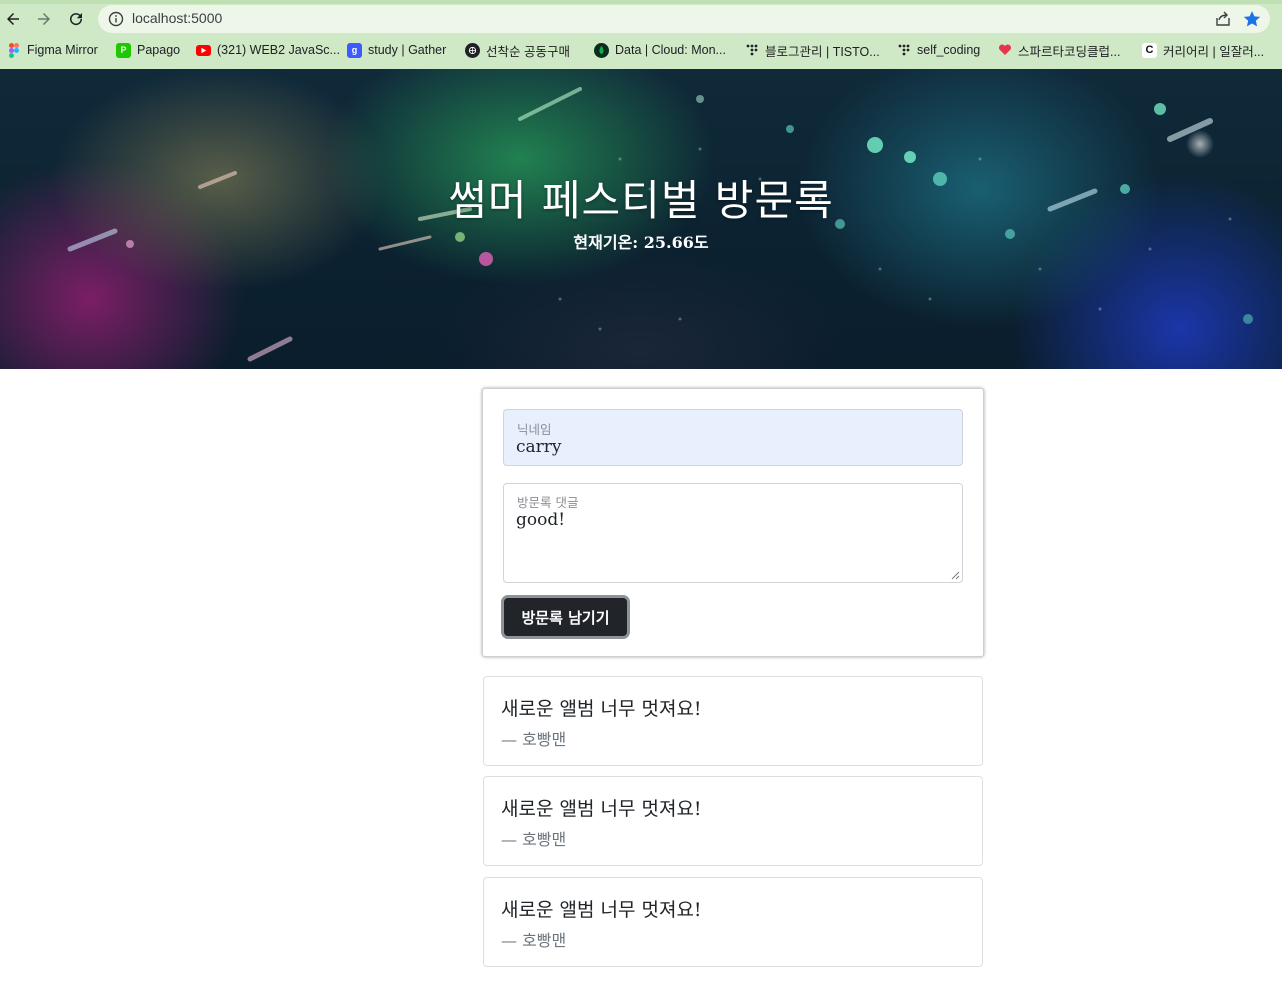  What do you see at coordinates (13, 19) in the screenshot?
I see `back-icon` at bounding box center [13, 19].